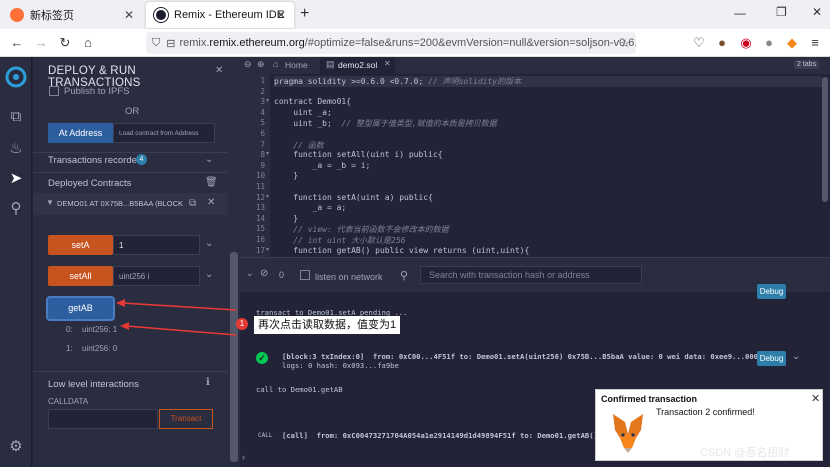 The image size is (830, 467). I want to click on metamask-fox-icon, so click(628, 433).